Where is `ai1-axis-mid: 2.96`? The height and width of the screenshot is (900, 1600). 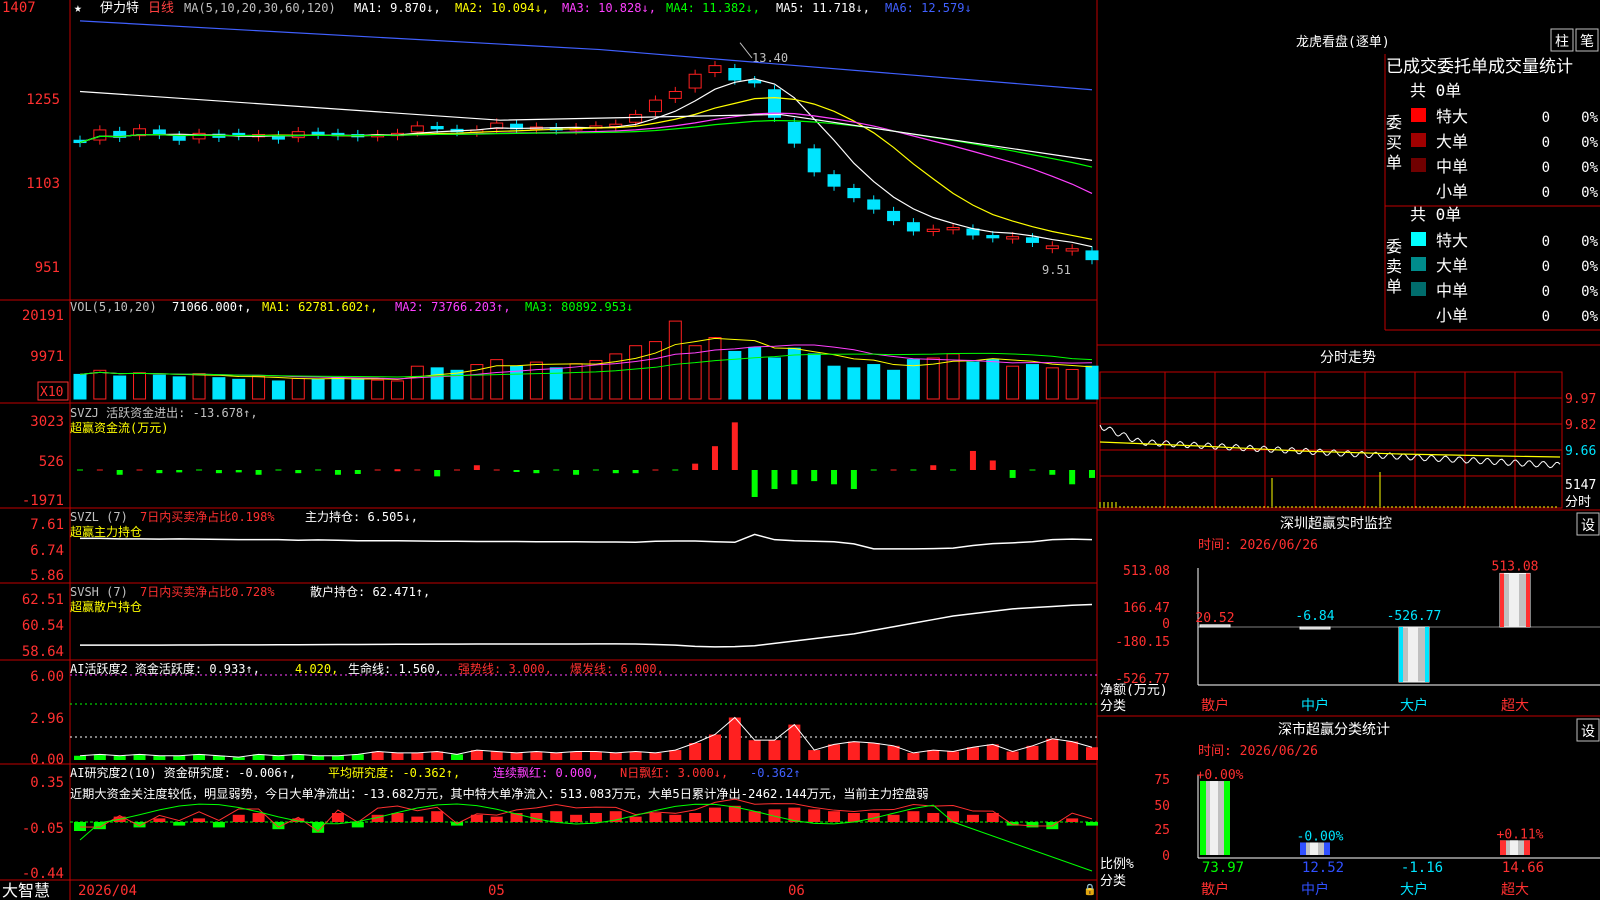 ai1-axis-mid: 2.96 is located at coordinates (47, 719).